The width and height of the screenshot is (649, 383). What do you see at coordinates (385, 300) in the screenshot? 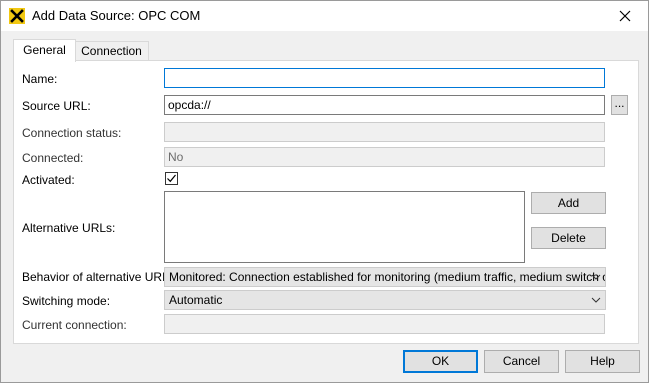
I see `switching-mode-select: Automatic` at bounding box center [385, 300].